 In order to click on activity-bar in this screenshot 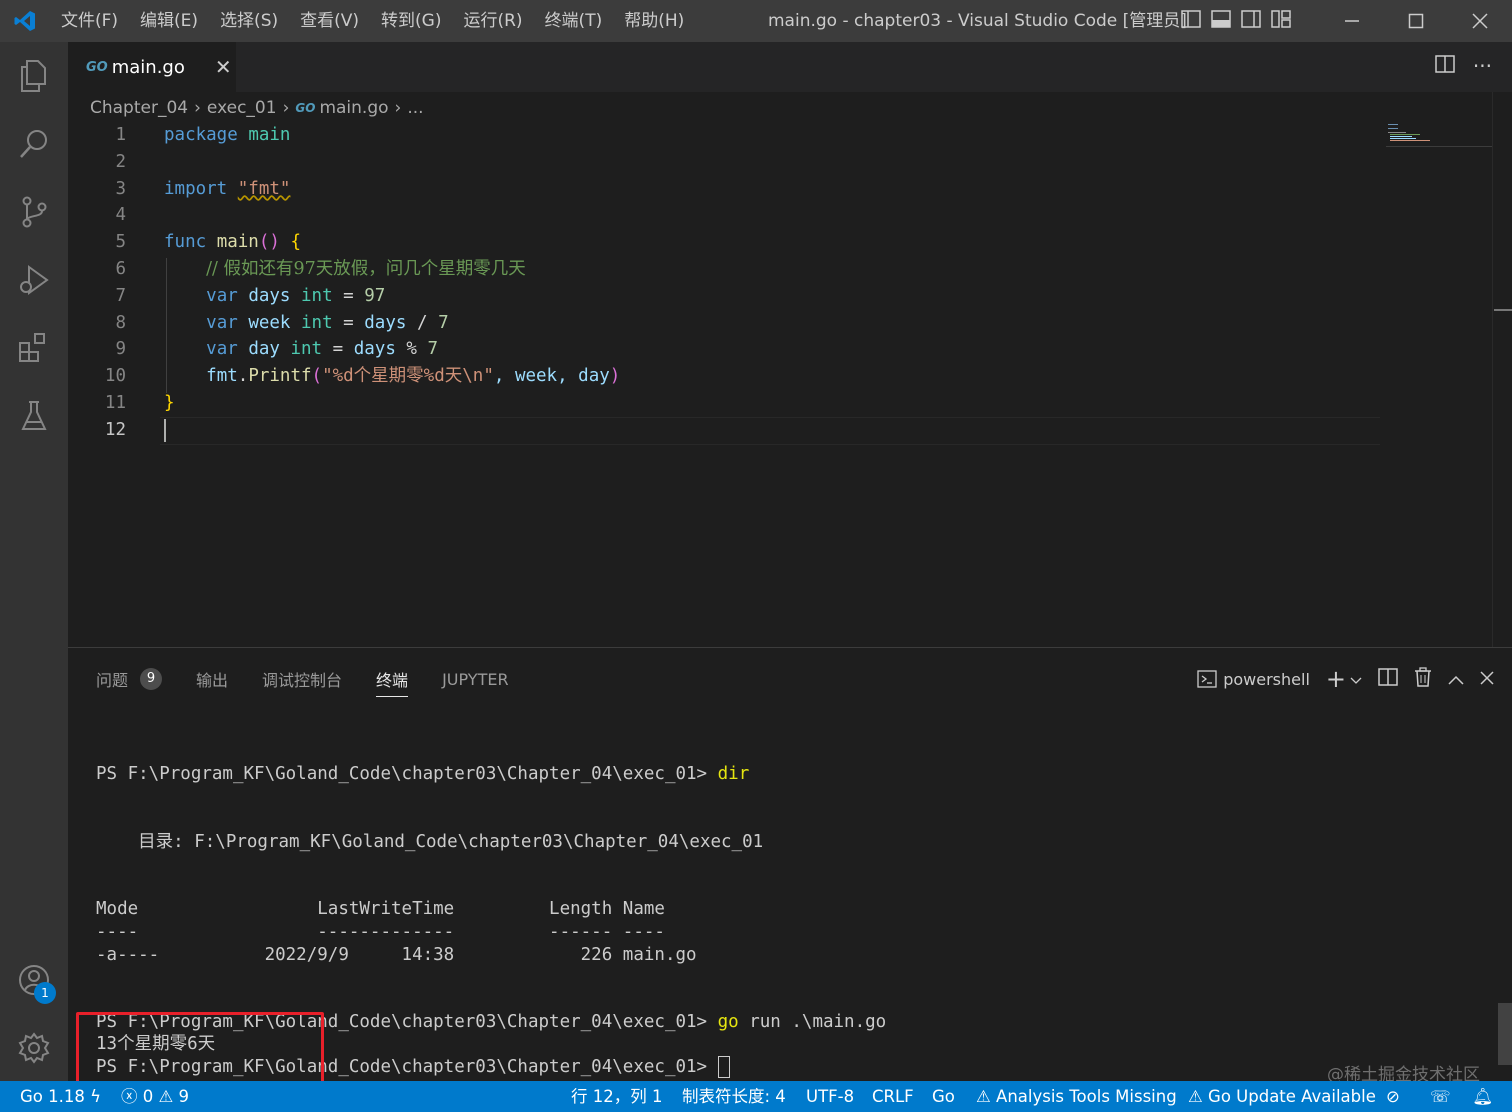, I will do `click(34, 561)`.